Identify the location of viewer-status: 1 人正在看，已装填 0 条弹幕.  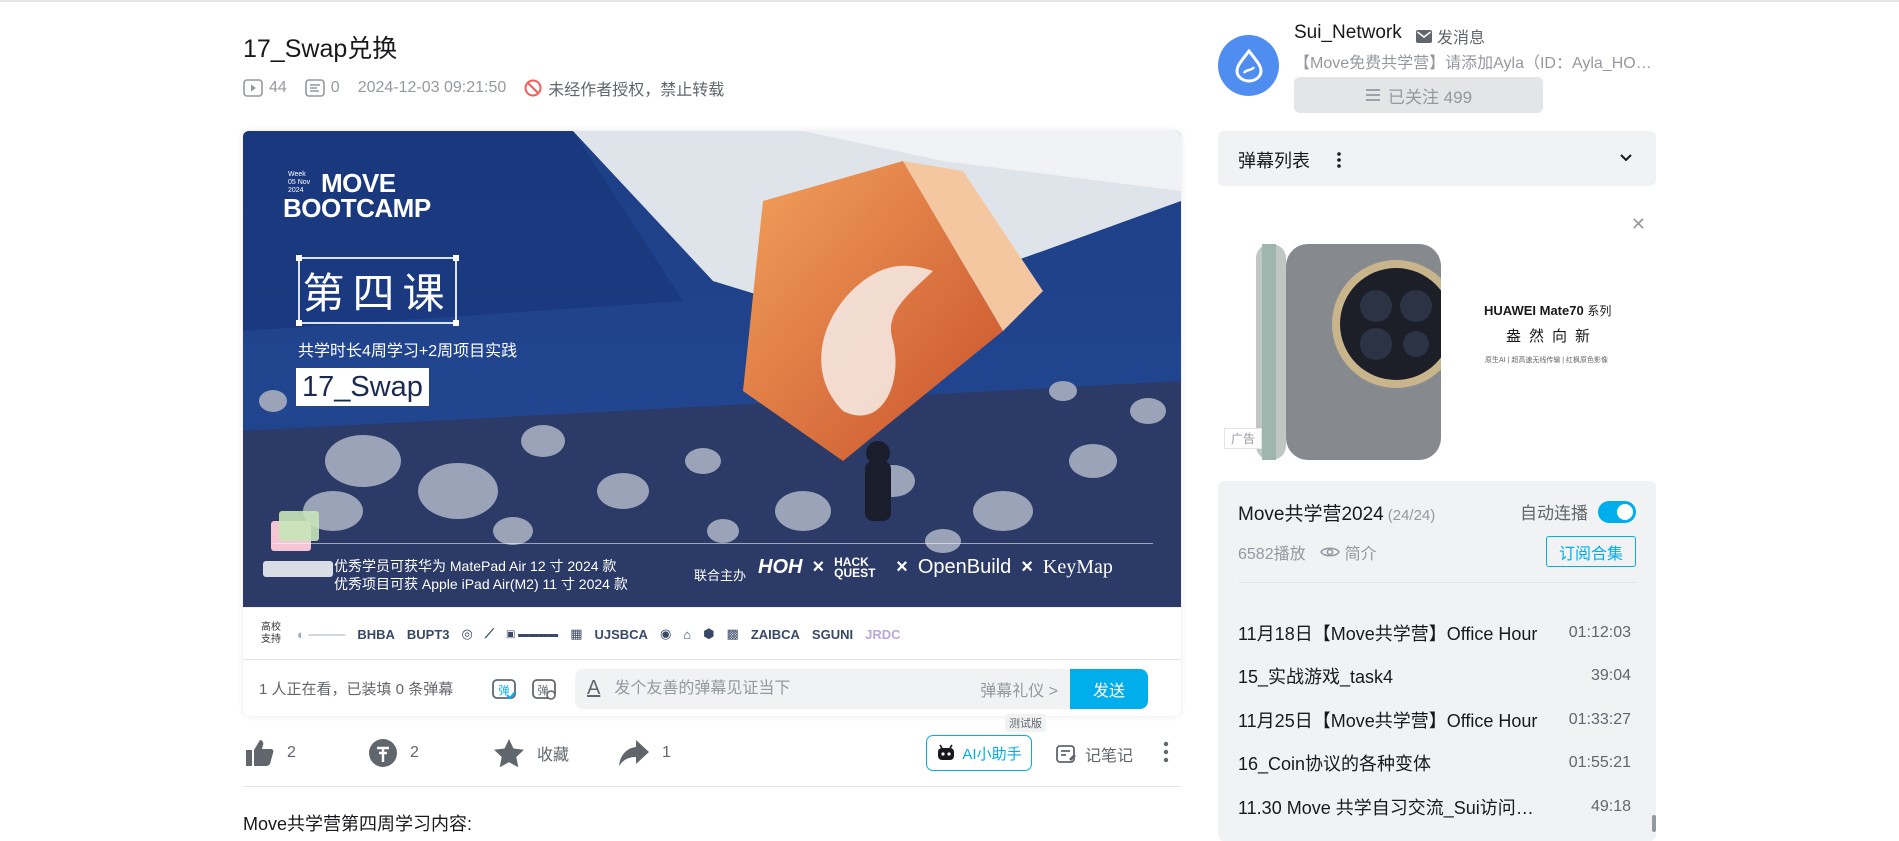
(356, 689).